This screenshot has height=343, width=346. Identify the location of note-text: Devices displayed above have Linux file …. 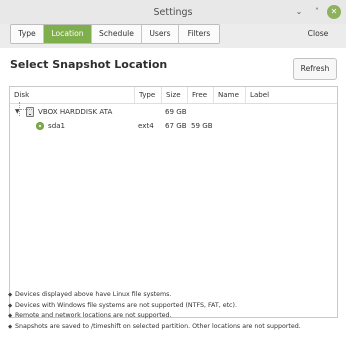
(93, 294).